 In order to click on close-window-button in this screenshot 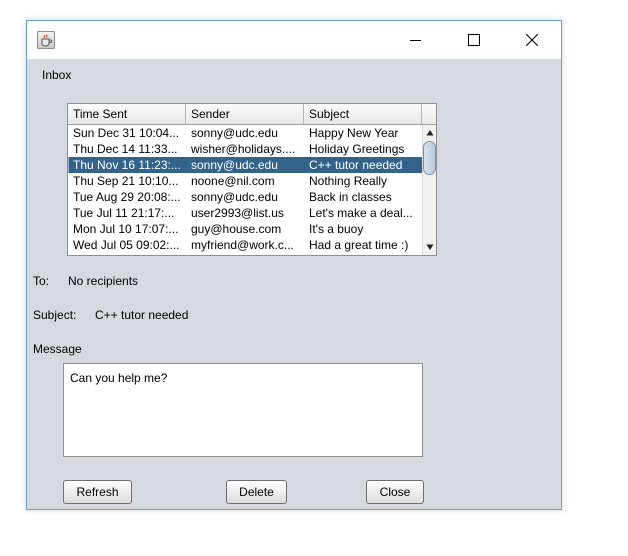, I will do `click(532, 40)`.